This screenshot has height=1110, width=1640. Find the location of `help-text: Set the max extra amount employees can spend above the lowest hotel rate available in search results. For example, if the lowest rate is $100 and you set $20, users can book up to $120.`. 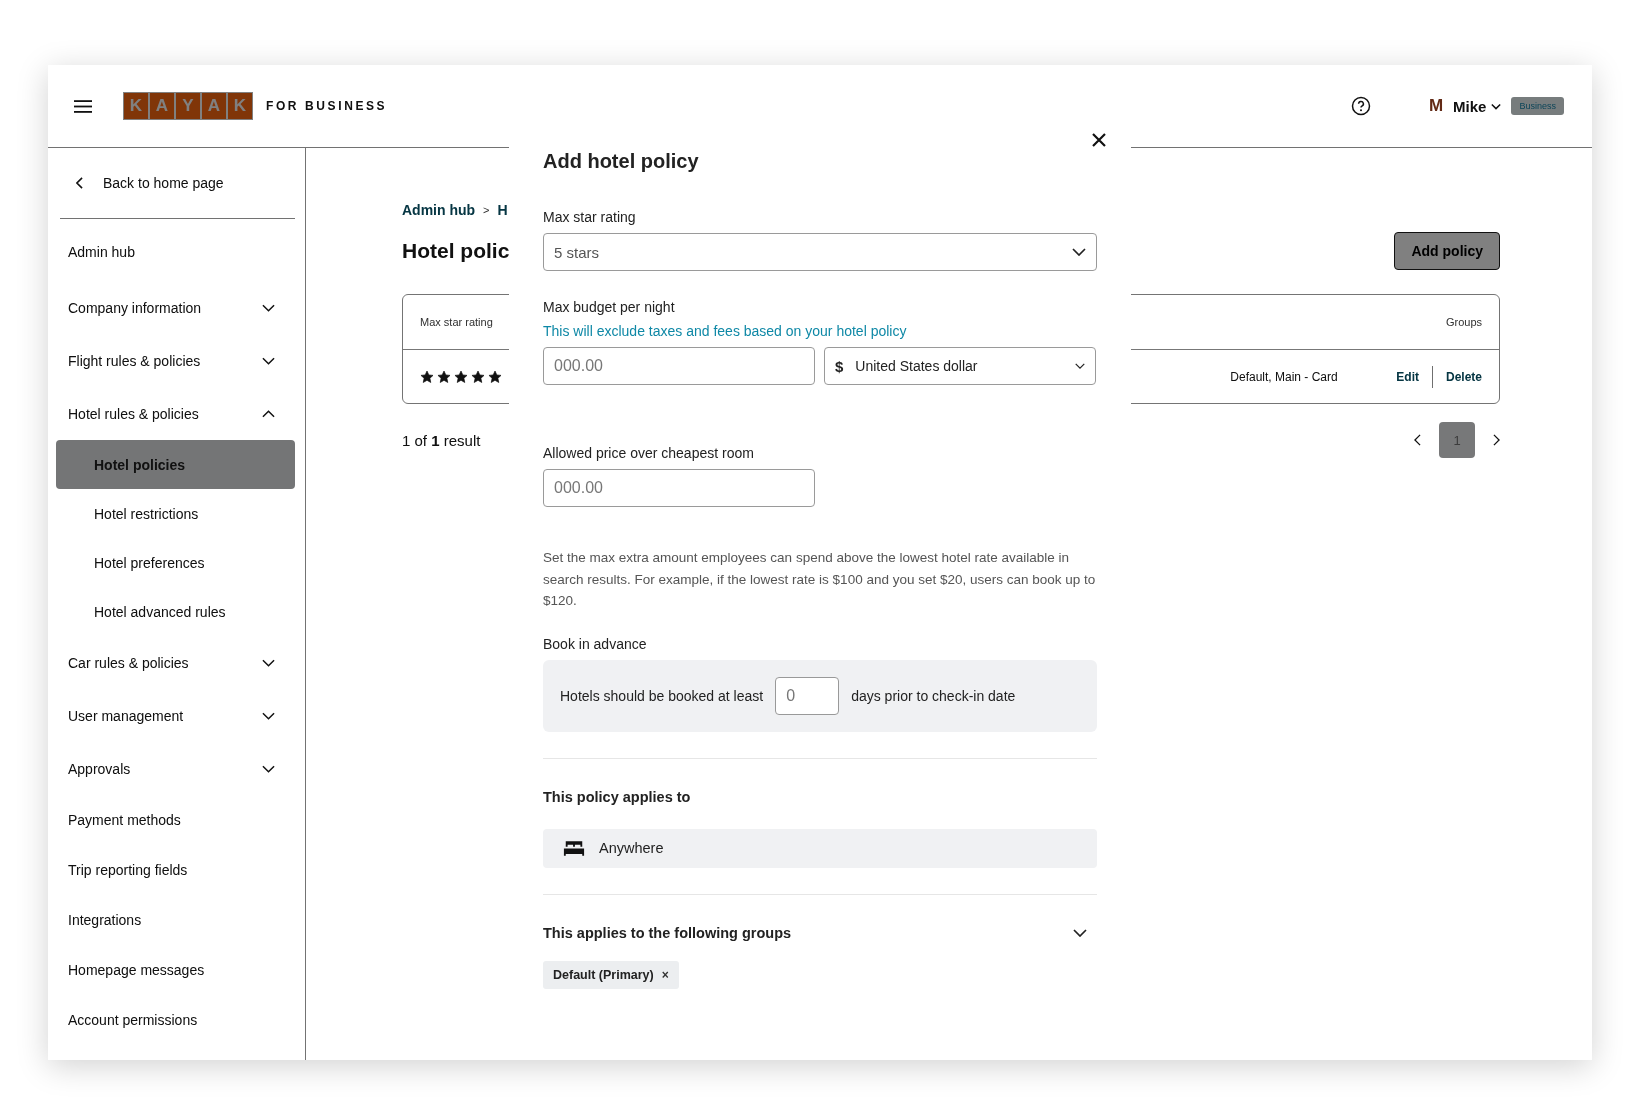

help-text: Set the max extra amount employees can spend above the lowest hotel rate available in search results. For example, if the lowest rate is $100 and you set $20, users can book up to $120. is located at coordinates (820, 579).